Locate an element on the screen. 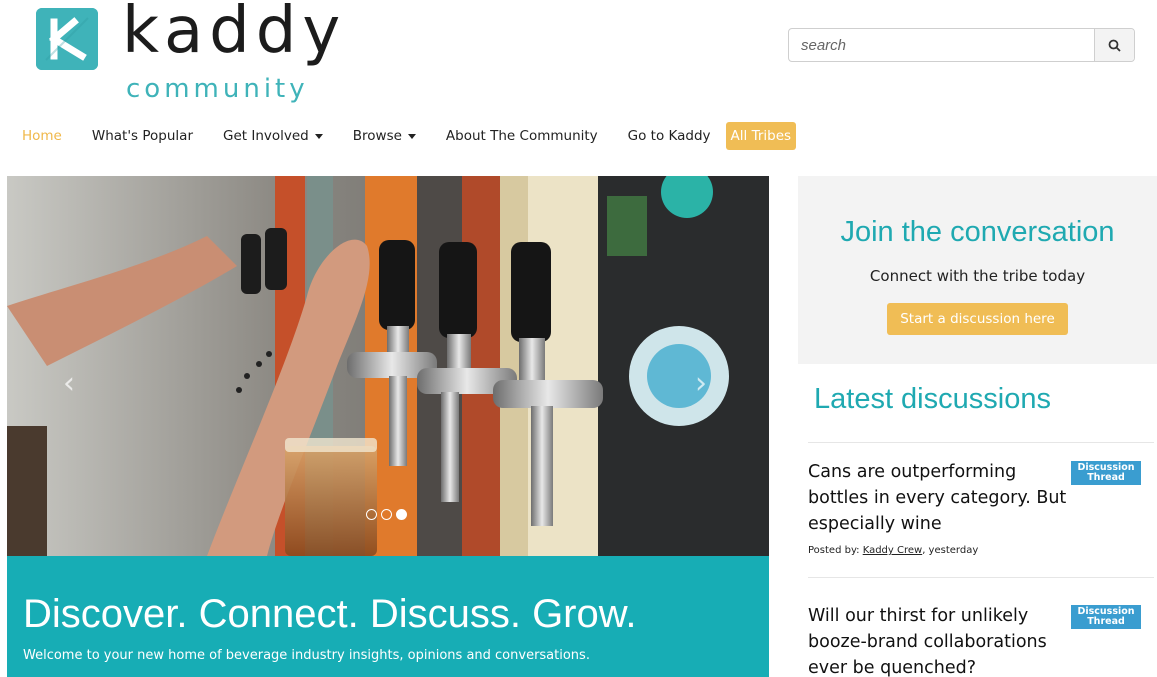 Image resolution: width=1157 pixels, height=677 pixels. search-bar is located at coordinates (961, 45).